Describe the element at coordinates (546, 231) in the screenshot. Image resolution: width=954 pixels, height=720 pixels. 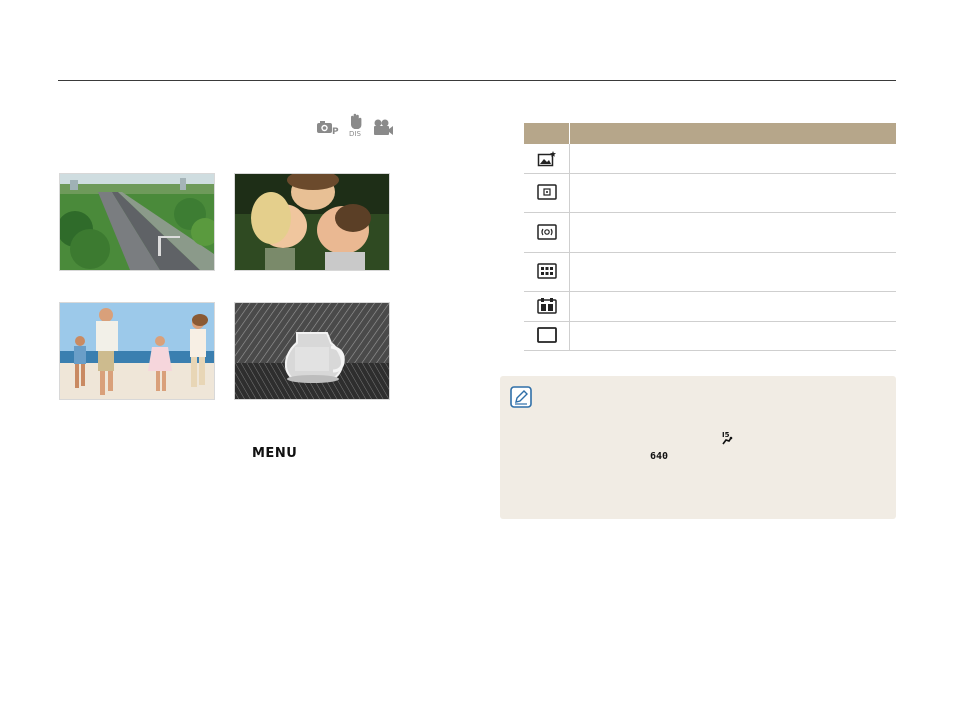
I see `center-af-icon` at that location.